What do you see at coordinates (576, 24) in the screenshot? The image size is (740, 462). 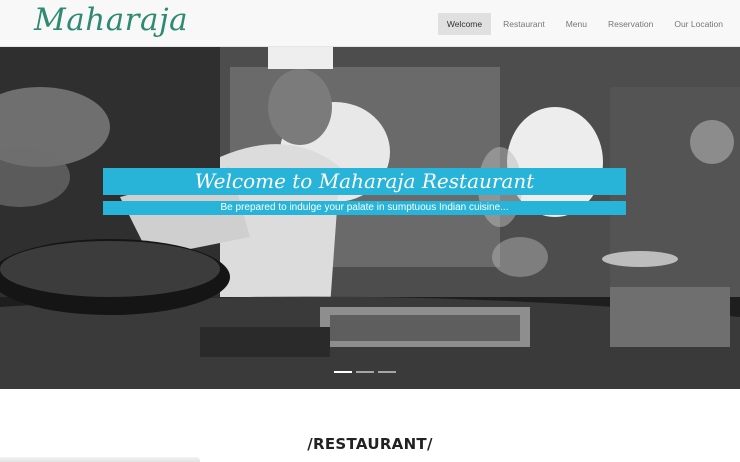 I see `nav-item-menu: Menu` at bounding box center [576, 24].